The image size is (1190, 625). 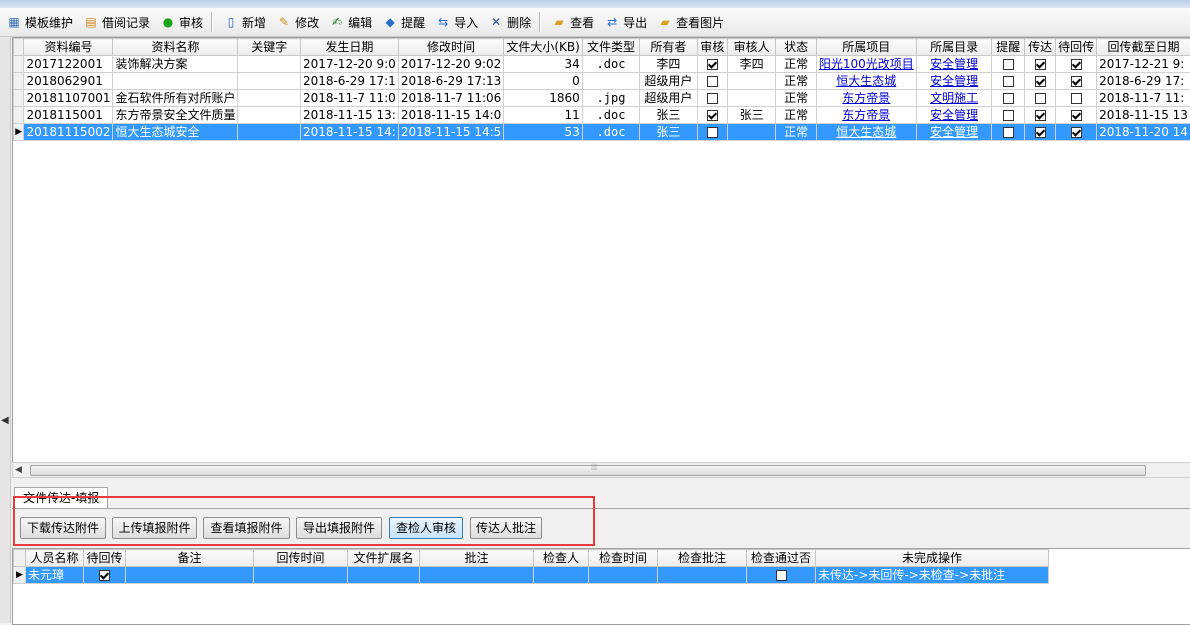 What do you see at coordinates (1143, 64) in the screenshot?
I see `cell-deadline: 2017-12-21 9:` at bounding box center [1143, 64].